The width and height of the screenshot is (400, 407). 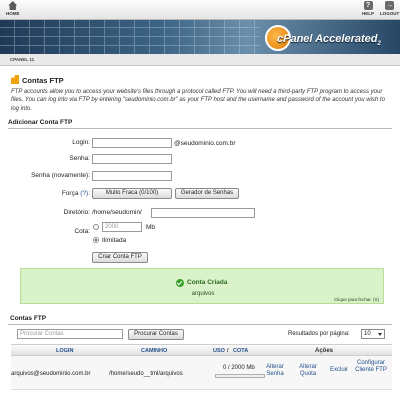 What do you see at coordinates (203, 213) in the screenshot?
I see `directory-input` at bounding box center [203, 213].